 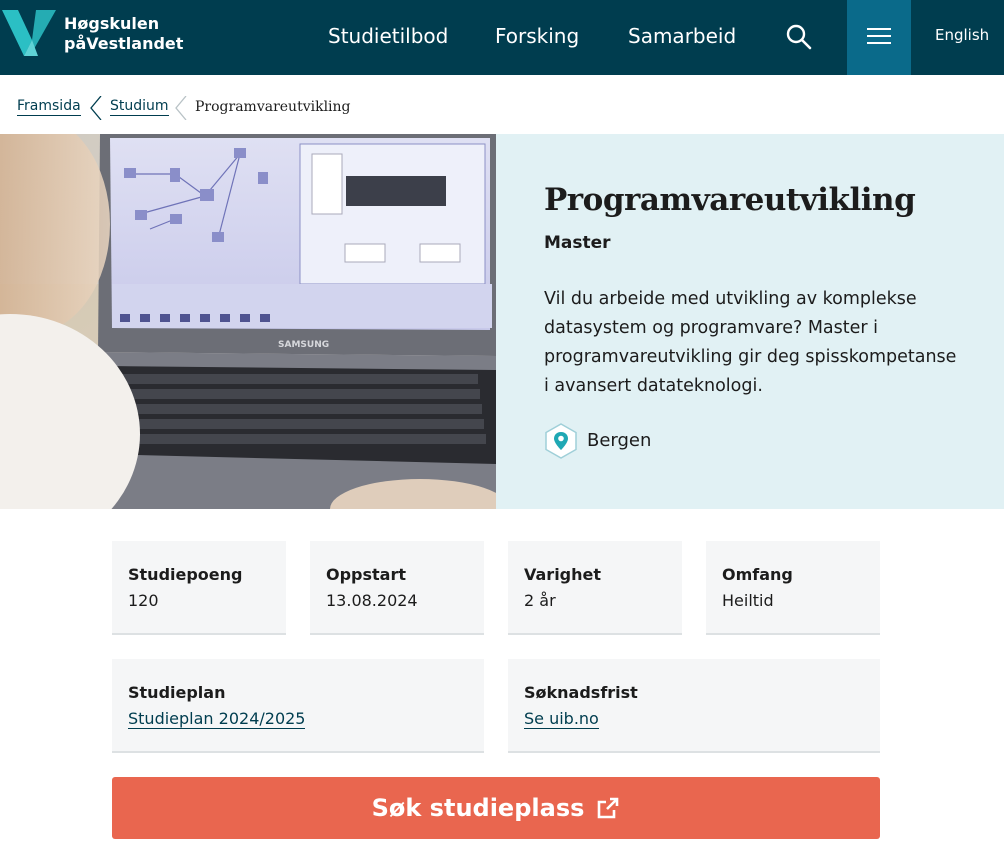 What do you see at coordinates (577, 243) in the screenshot?
I see `degree-label: Master` at bounding box center [577, 243].